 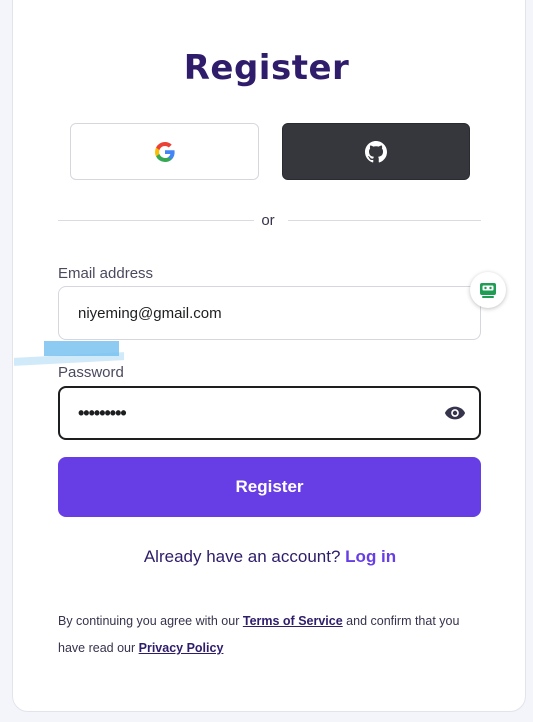 What do you see at coordinates (269, 487) in the screenshot?
I see `register-button: Register` at bounding box center [269, 487].